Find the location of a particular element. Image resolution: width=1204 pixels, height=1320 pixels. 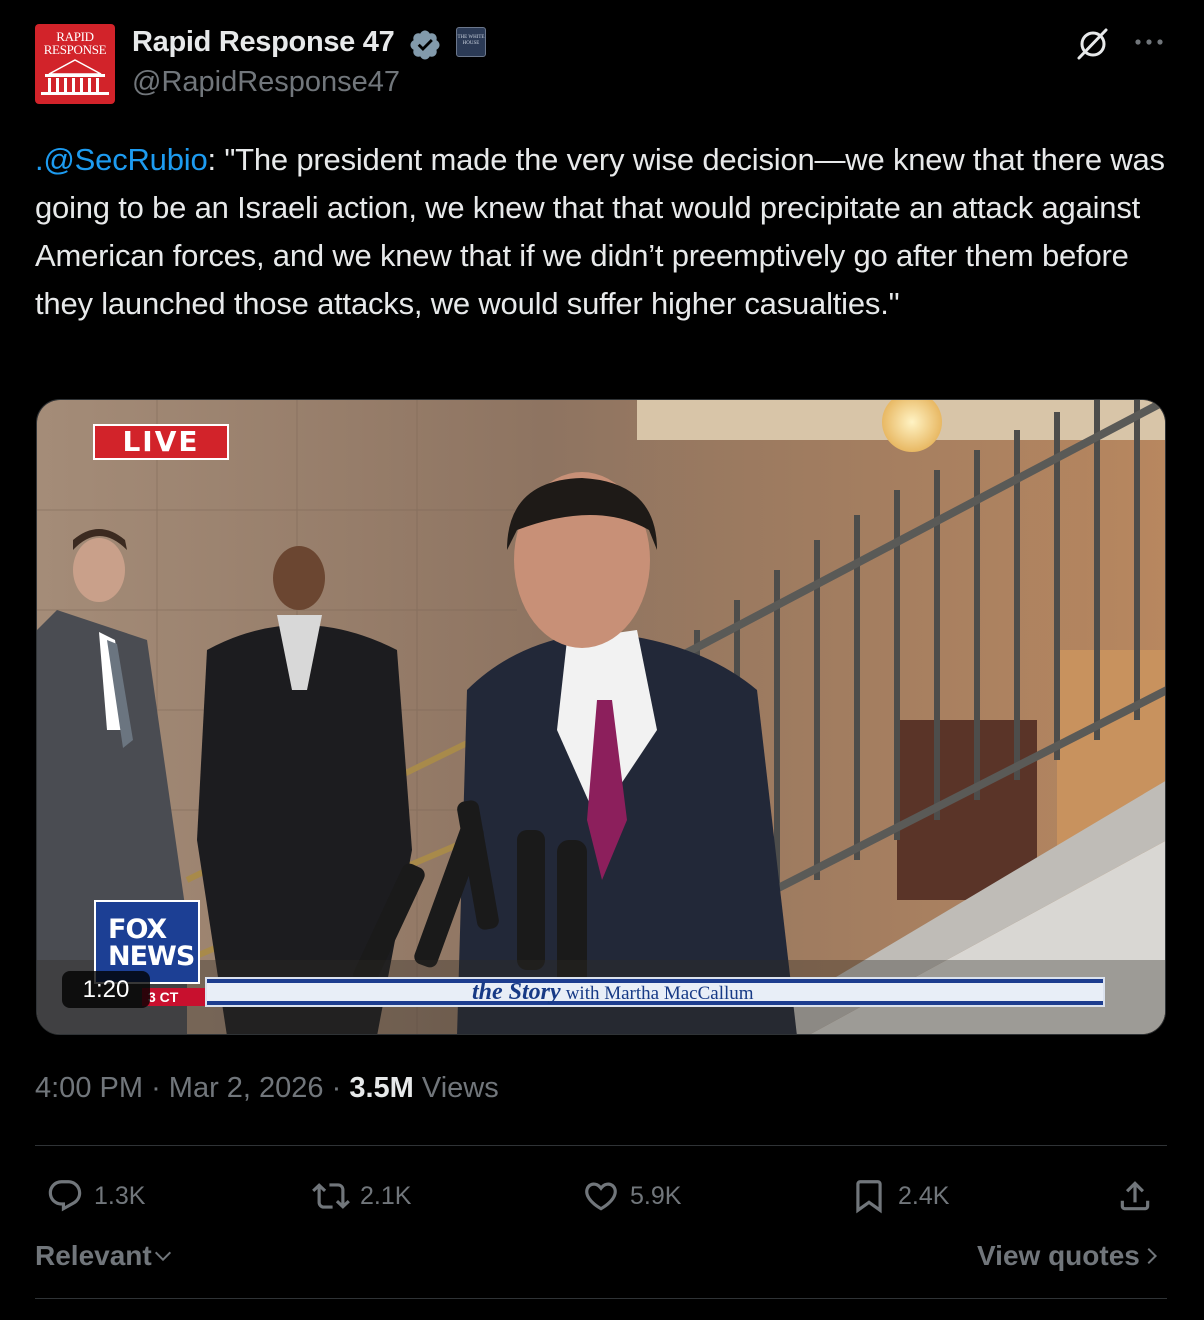

share-icon is located at coordinates (1135, 1196).